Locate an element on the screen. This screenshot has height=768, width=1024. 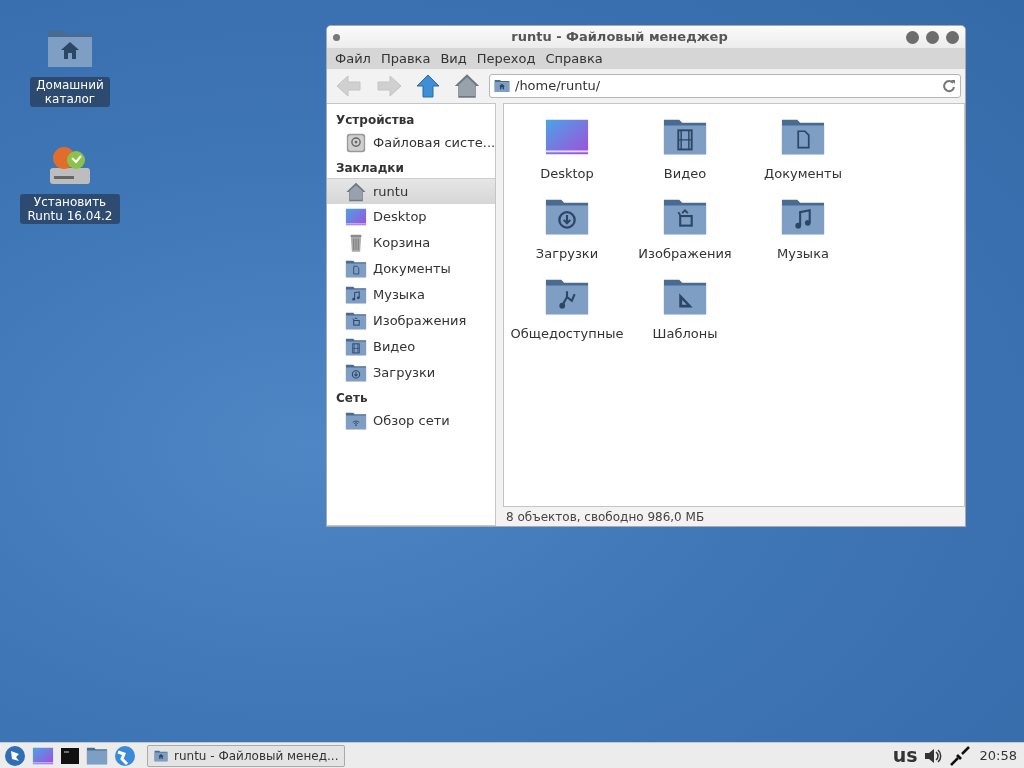
file-item: Desktop is located at coordinates (567, 154).